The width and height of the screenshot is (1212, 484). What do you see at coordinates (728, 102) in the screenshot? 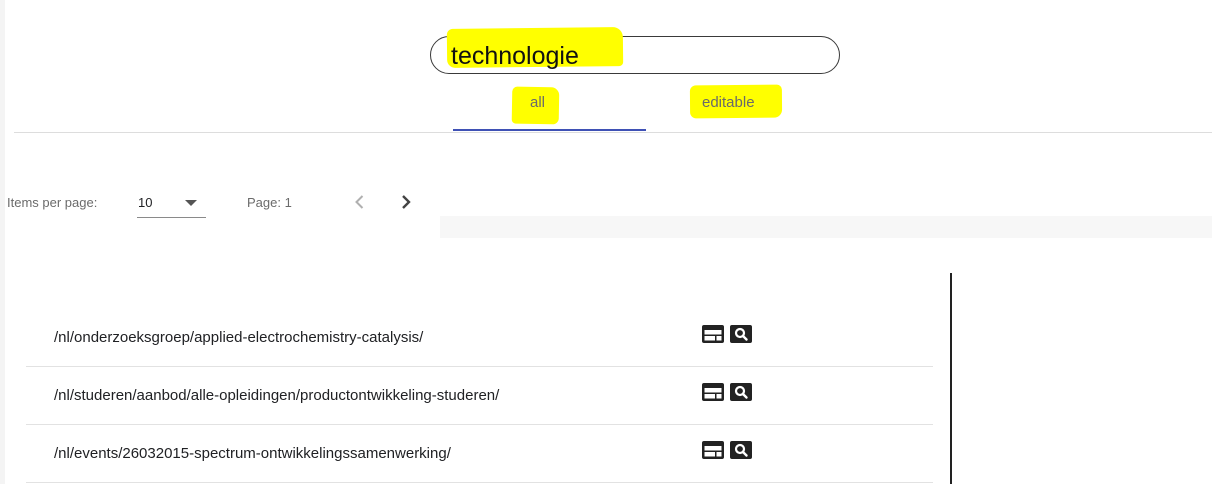
I see `tab-editable: editable` at bounding box center [728, 102].